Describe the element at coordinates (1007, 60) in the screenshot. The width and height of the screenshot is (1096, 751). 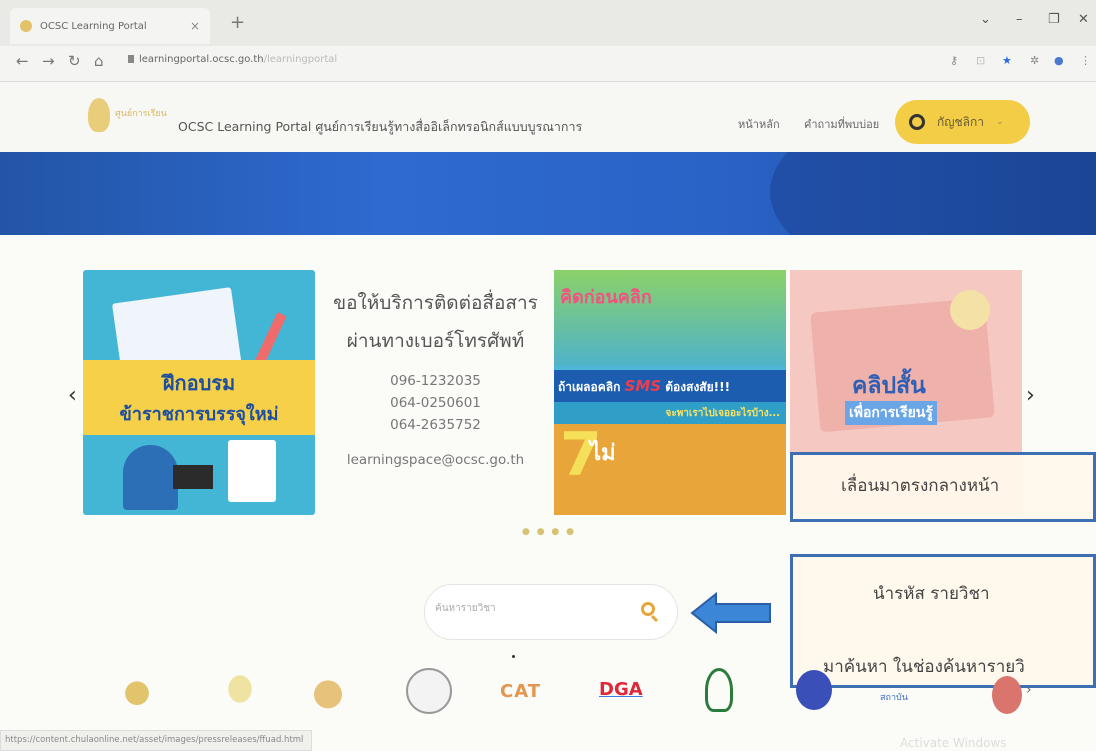
I see `bookmark-star-icon: ★` at that location.